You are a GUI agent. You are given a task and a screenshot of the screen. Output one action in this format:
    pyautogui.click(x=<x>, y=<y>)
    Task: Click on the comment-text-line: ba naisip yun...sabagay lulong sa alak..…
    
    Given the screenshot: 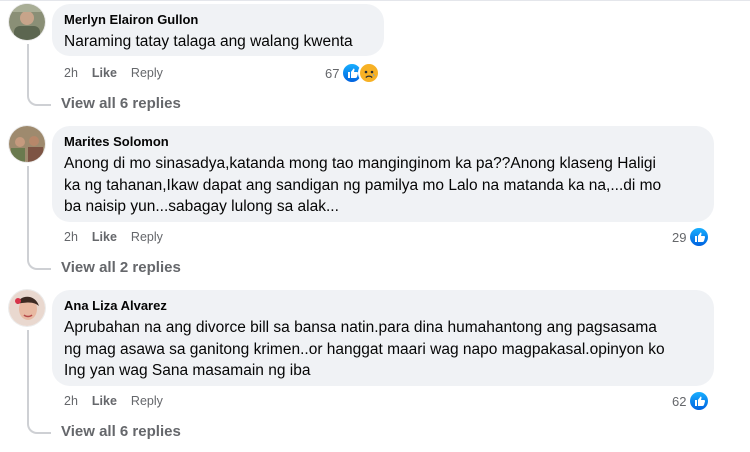 What is the action you would take?
    pyautogui.click(x=201, y=206)
    